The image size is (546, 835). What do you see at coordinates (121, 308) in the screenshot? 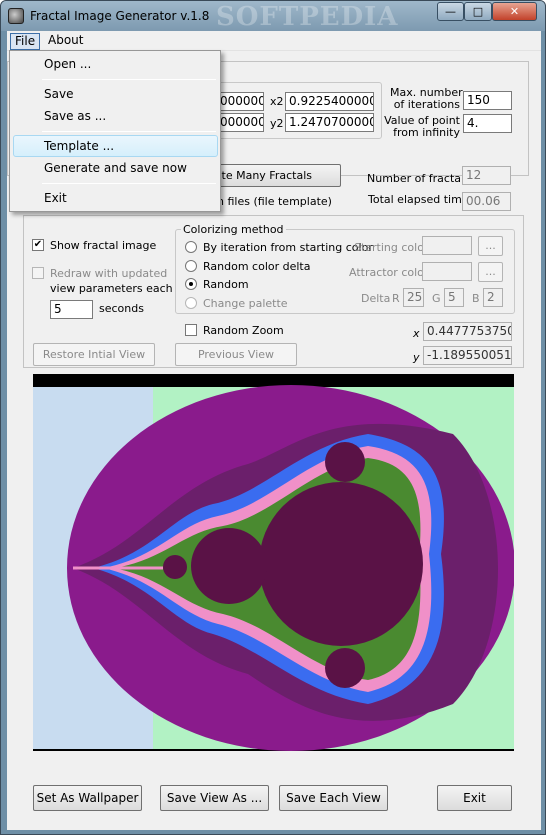
I see `seconds-label: seconds` at bounding box center [121, 308].